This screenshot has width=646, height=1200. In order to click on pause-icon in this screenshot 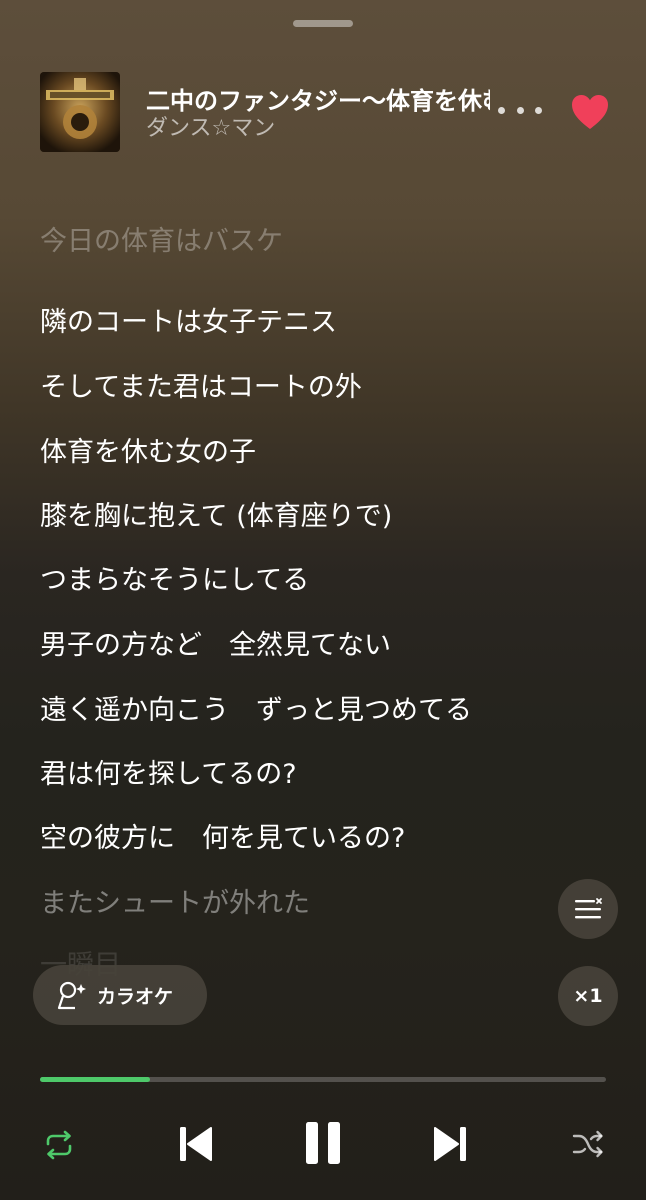, I will do `click(323, 1143)`.